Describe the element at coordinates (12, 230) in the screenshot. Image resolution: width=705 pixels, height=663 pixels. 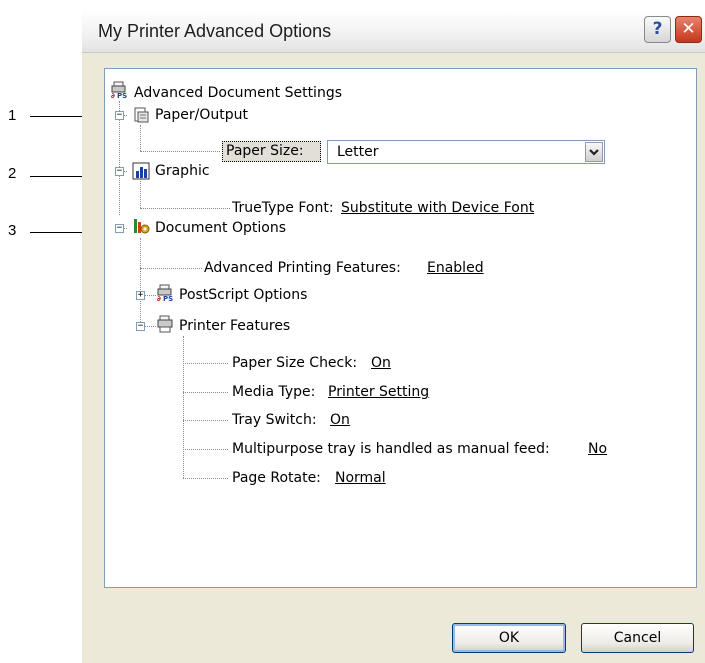
I see `callout-3: 3` at that location.